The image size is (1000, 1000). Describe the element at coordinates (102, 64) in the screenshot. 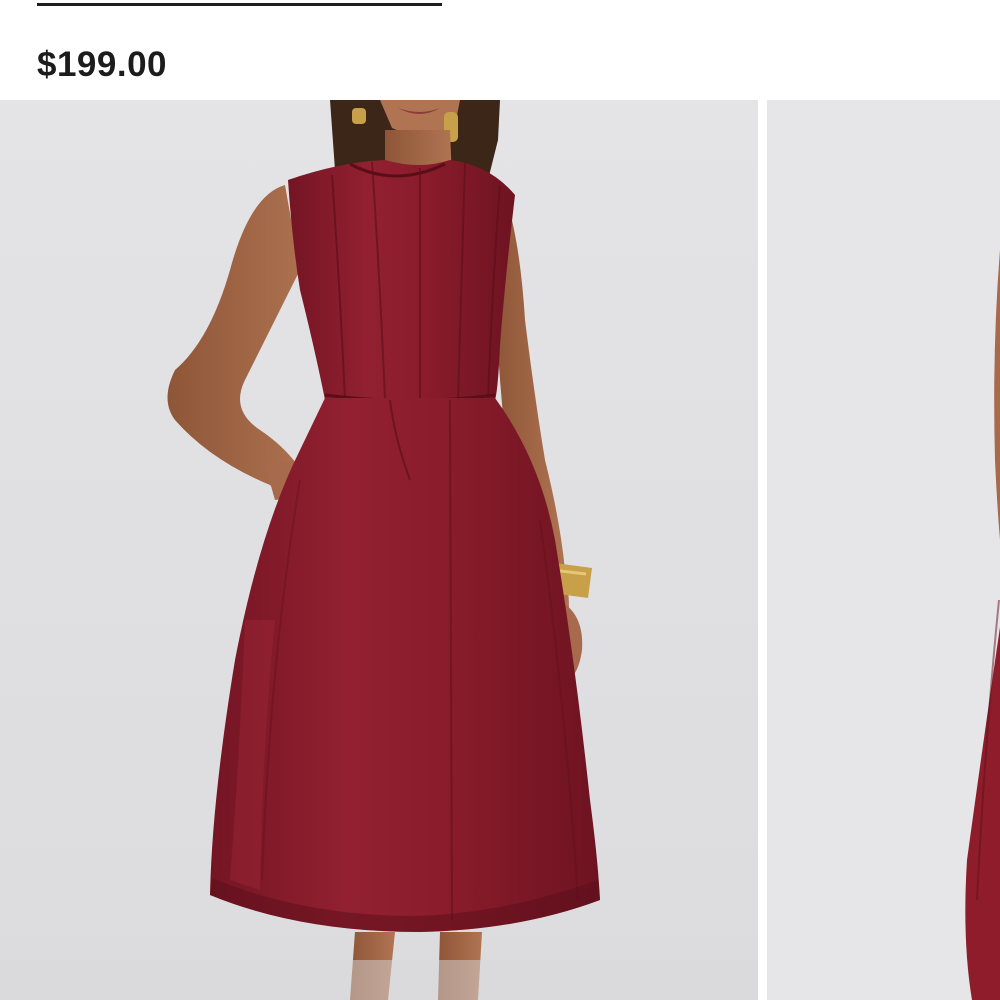

I see `product-price: $199.00` at that location.